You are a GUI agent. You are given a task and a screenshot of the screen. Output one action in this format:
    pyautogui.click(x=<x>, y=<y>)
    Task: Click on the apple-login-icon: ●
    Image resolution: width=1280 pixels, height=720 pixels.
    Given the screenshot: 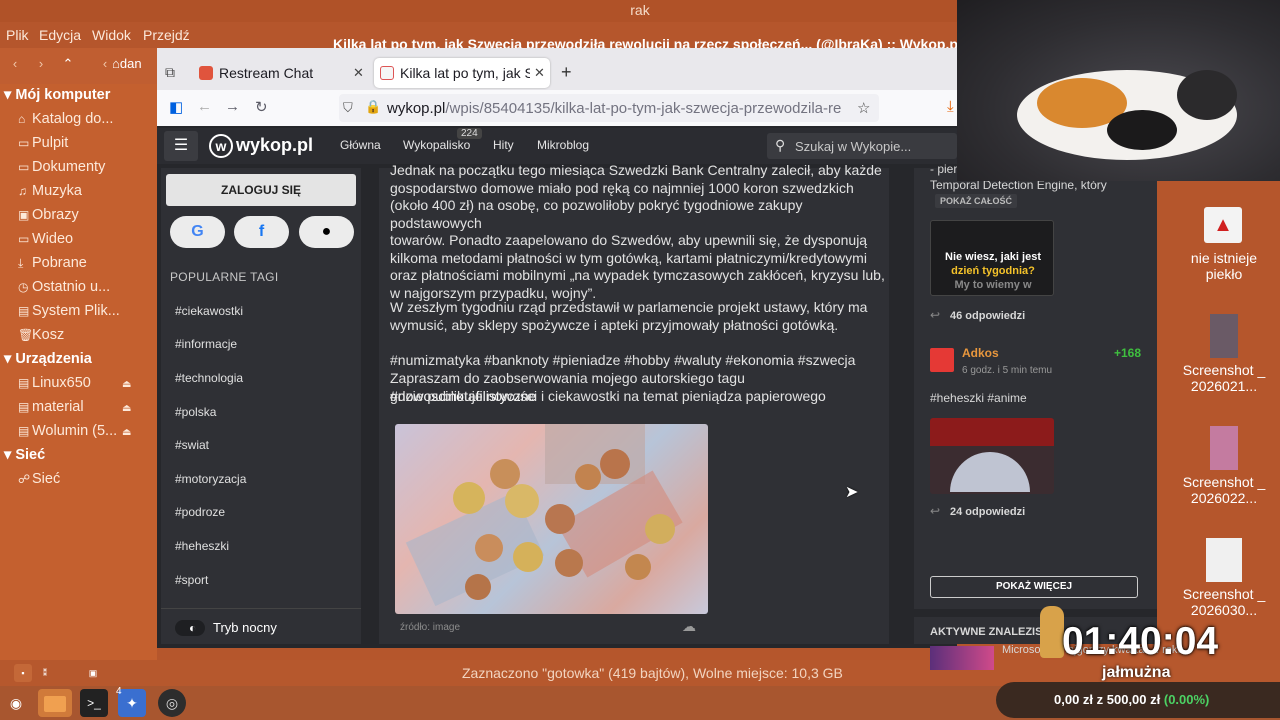 What is the action you would take?
    pyautogui.click(x=326, y=232)
    